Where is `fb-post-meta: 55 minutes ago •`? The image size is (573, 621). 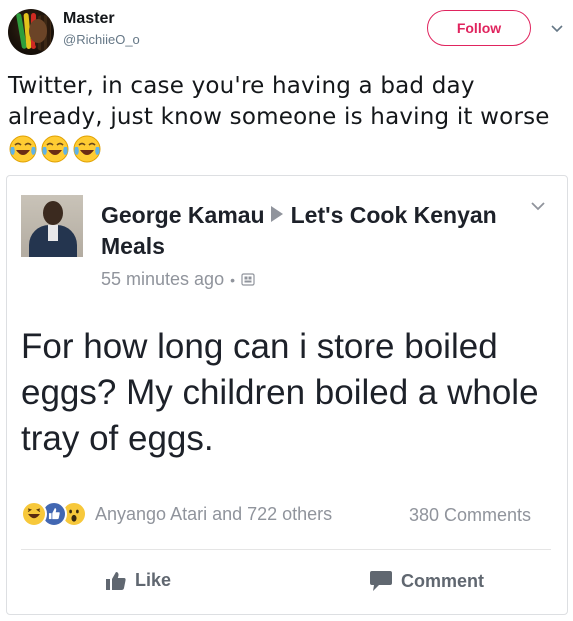
fb-post-meta: 55 minutes ago • is located at coordinates (178, 279).